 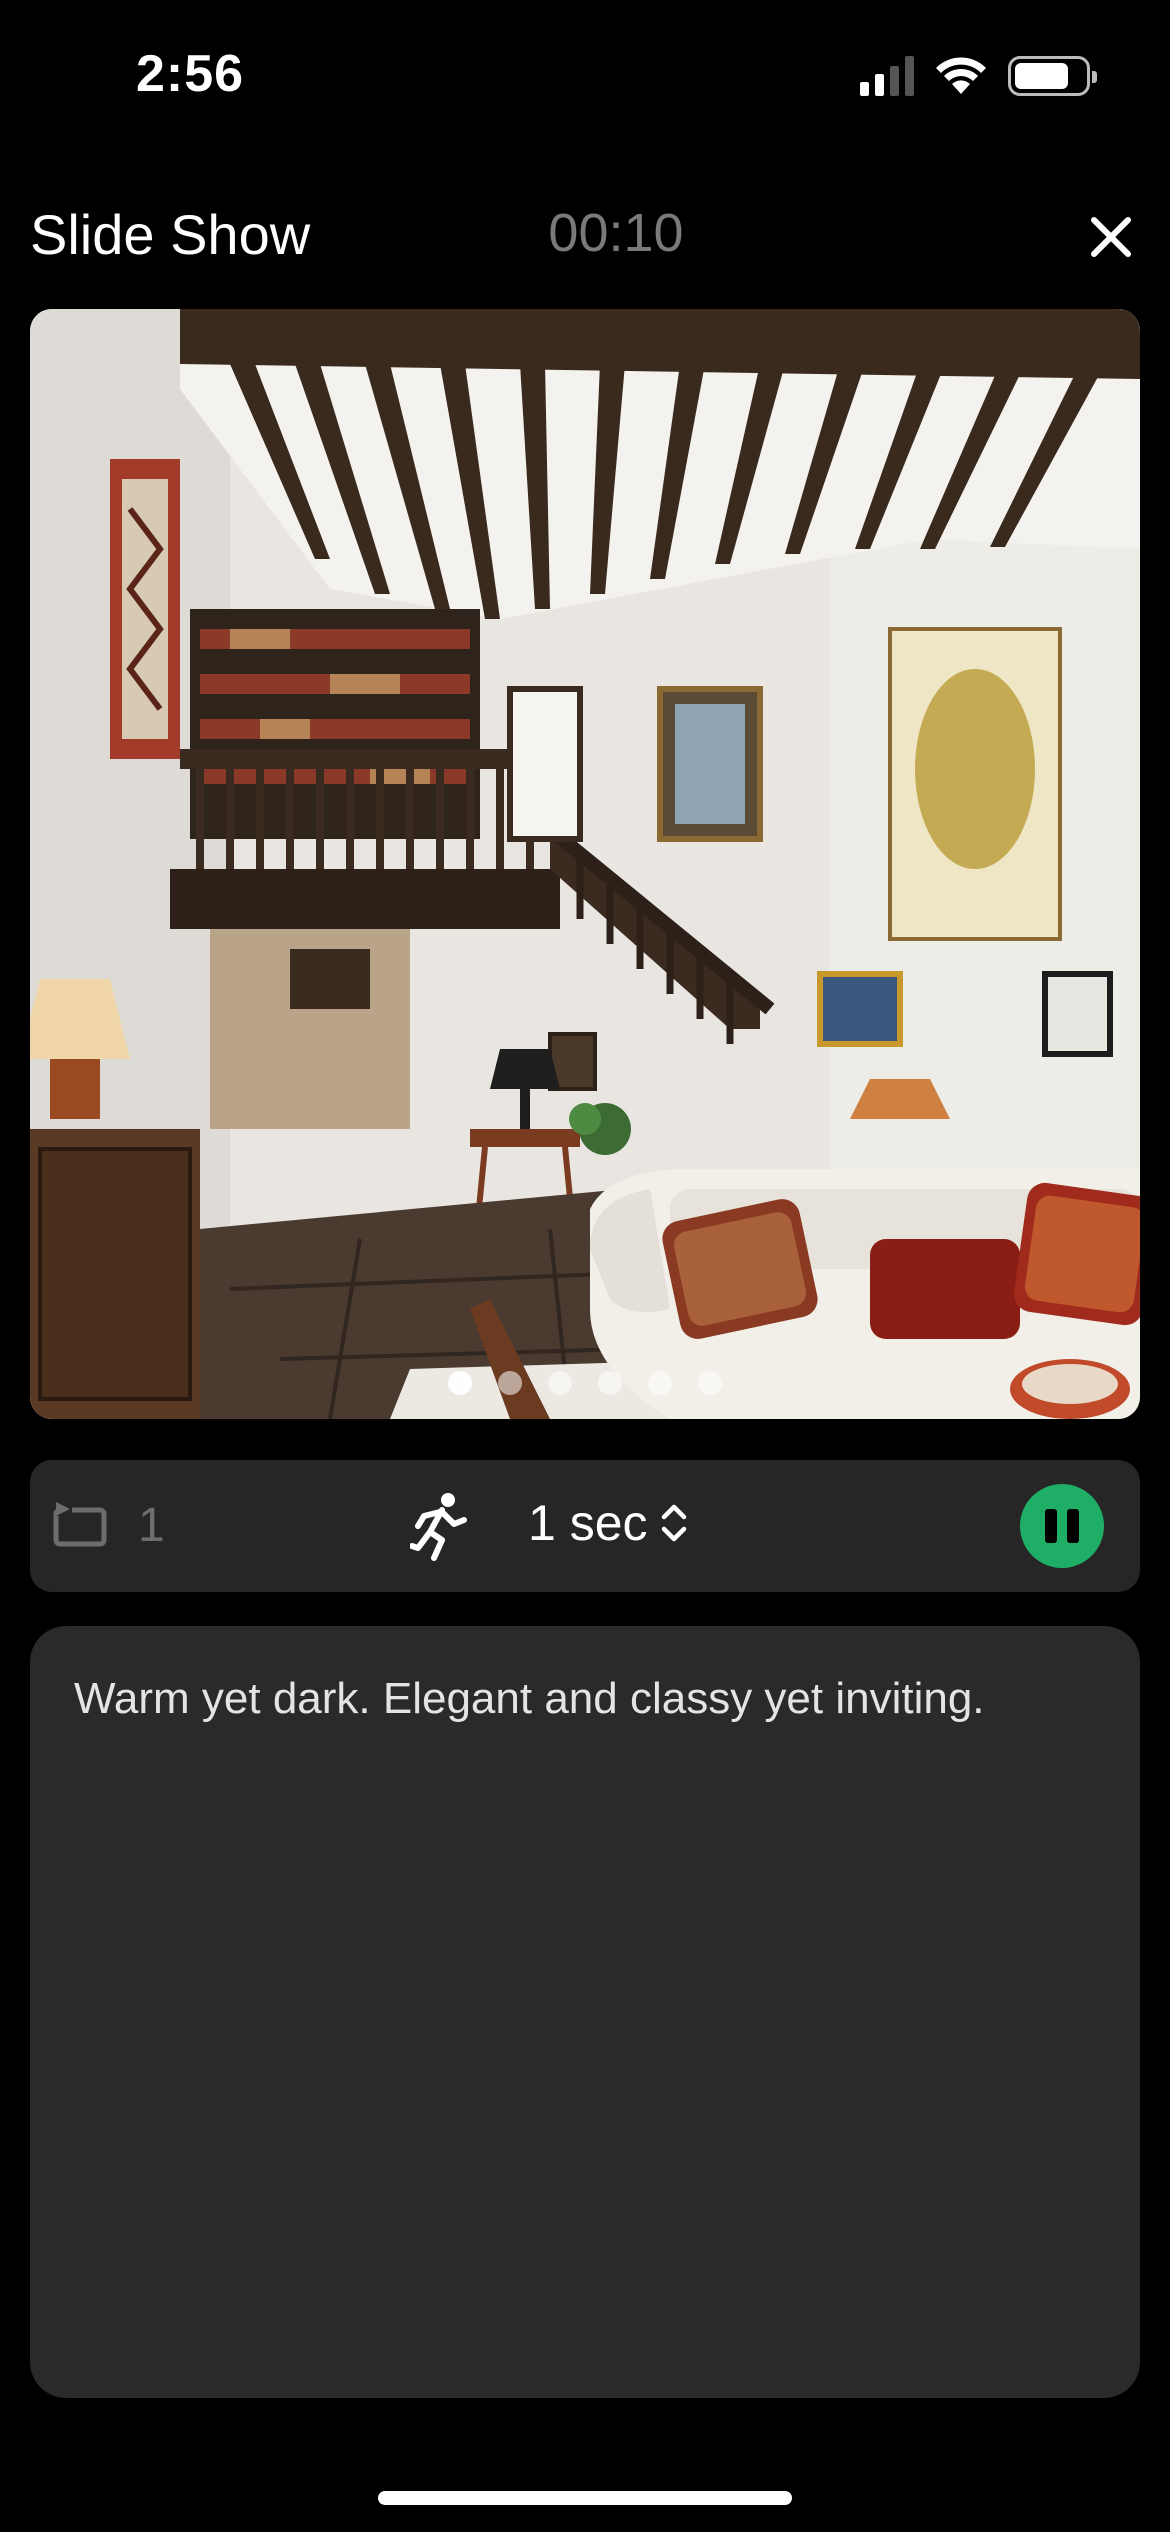 I want to click on battery-icon, so click(x=1052, y=76).